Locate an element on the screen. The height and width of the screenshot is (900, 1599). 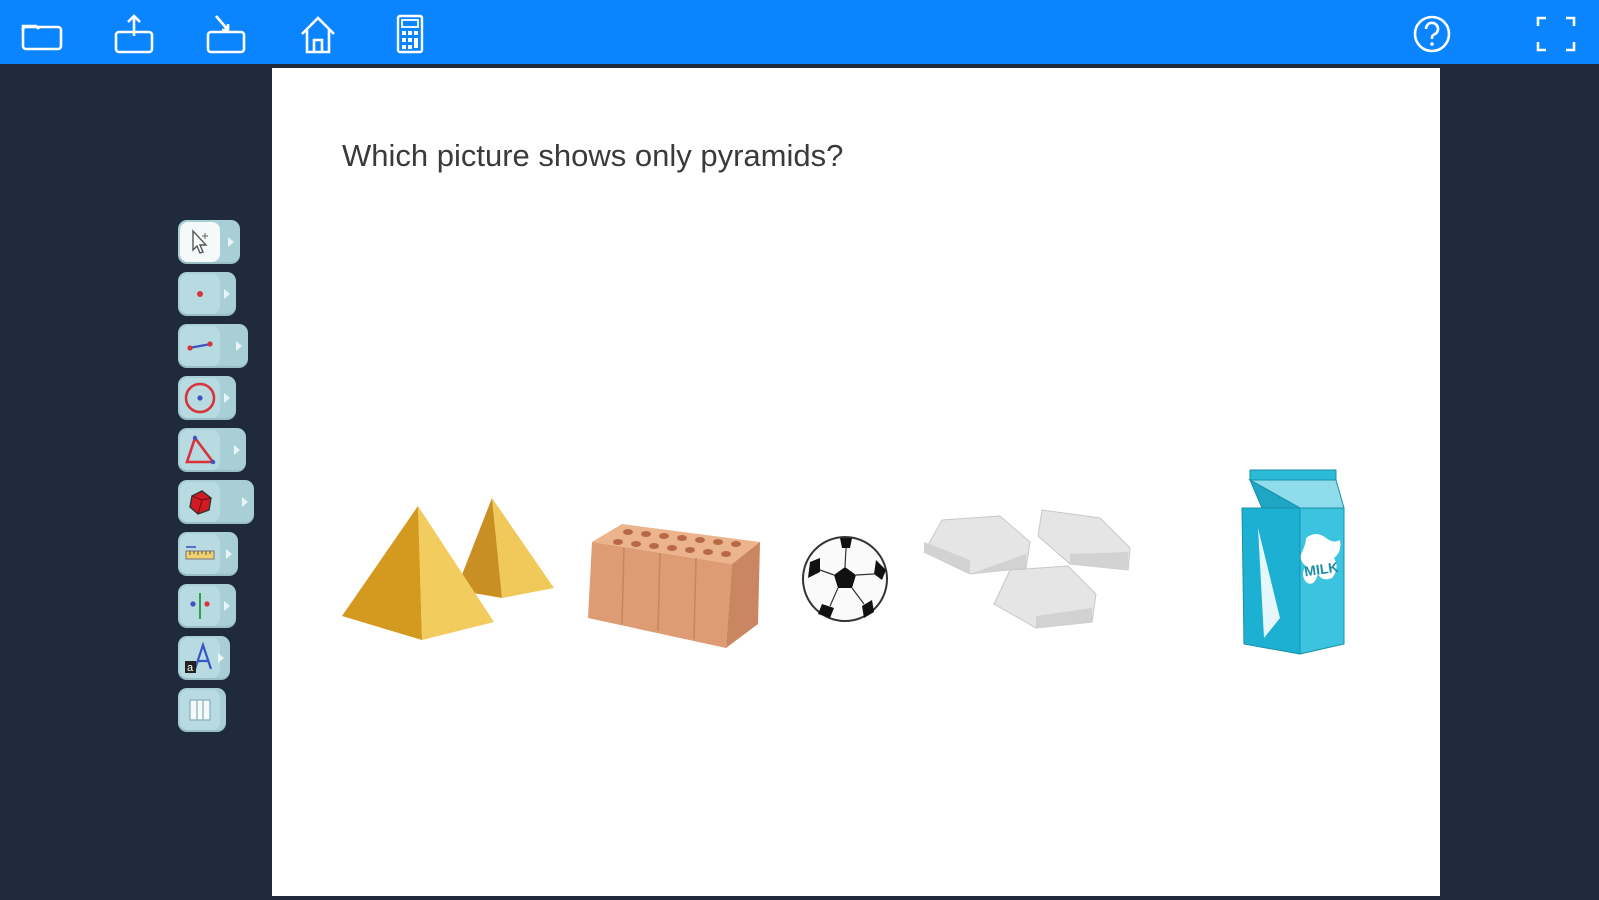
help-button is located at coordinates (1432, 34).